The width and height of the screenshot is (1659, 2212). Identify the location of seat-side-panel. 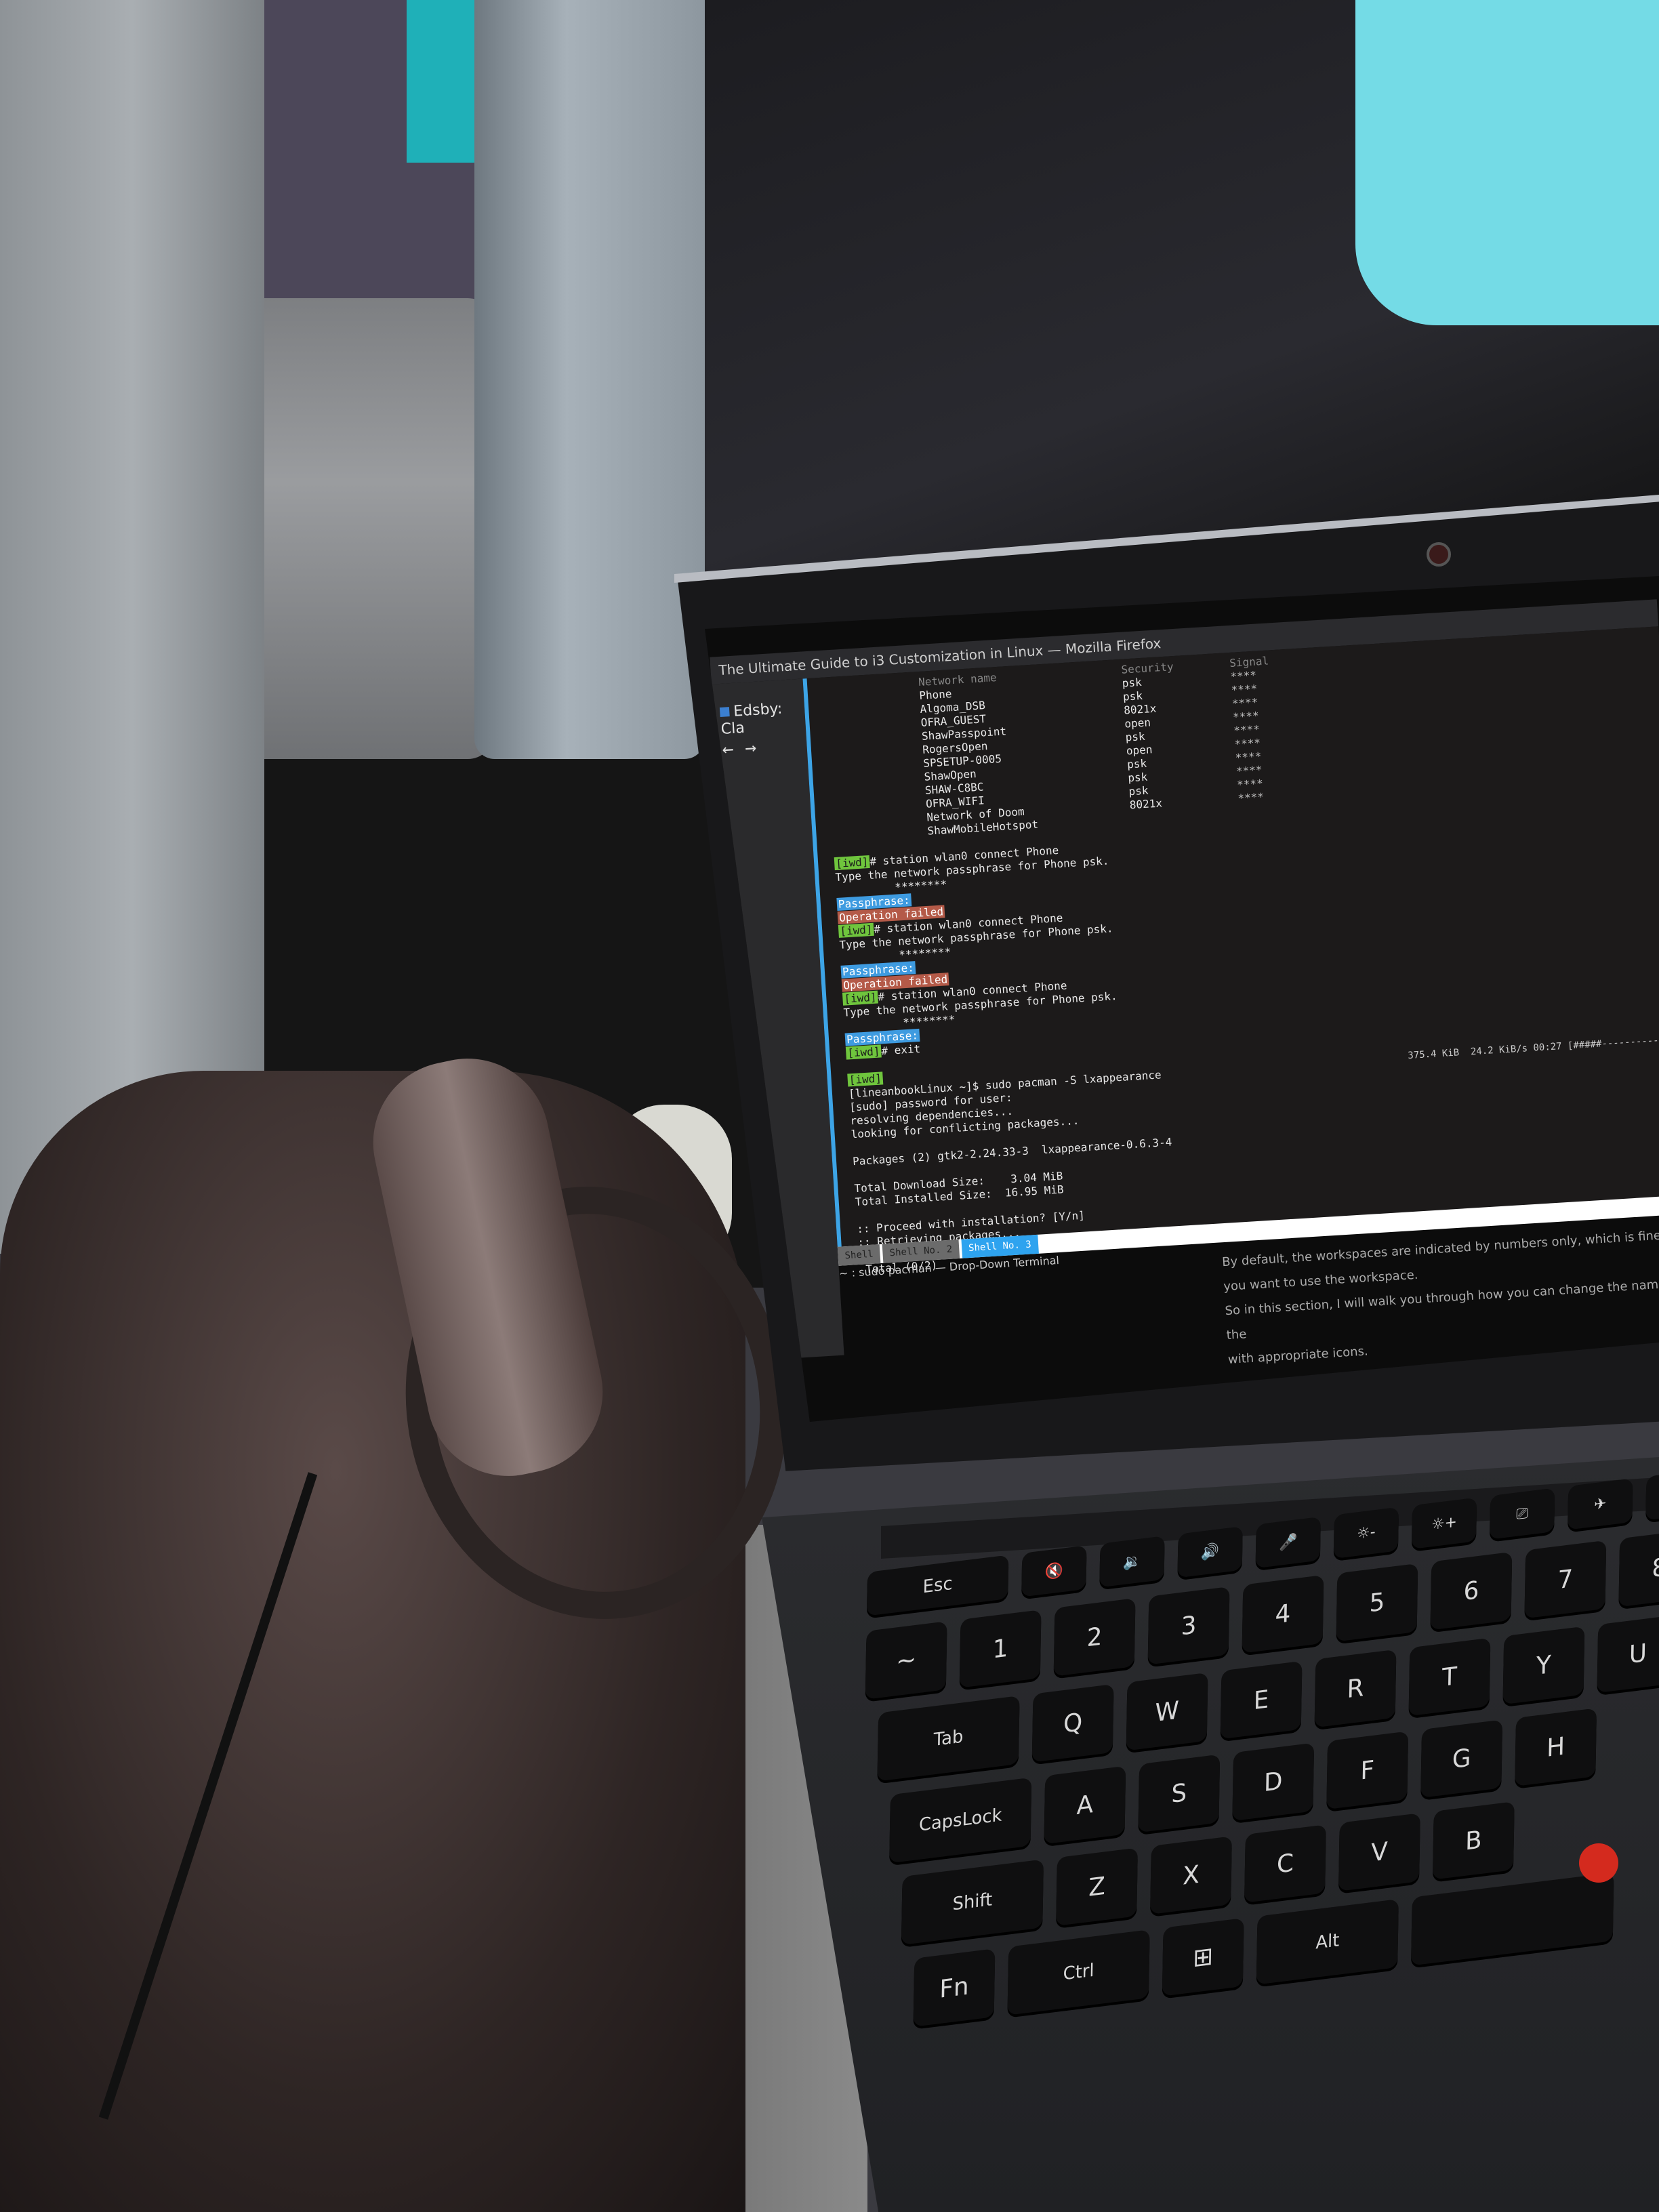
(132, 627).